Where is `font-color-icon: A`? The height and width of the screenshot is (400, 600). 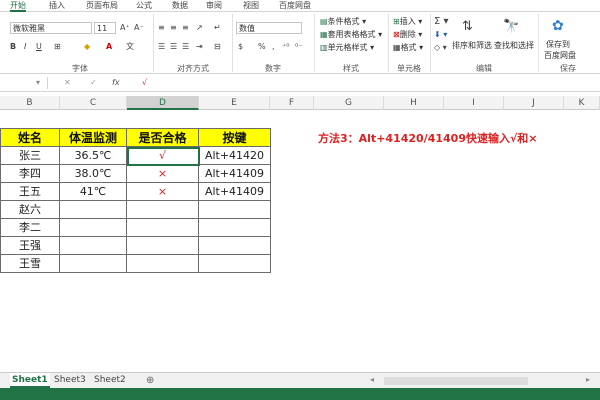 font-color-icon: A is located at coordinates (109, 47).